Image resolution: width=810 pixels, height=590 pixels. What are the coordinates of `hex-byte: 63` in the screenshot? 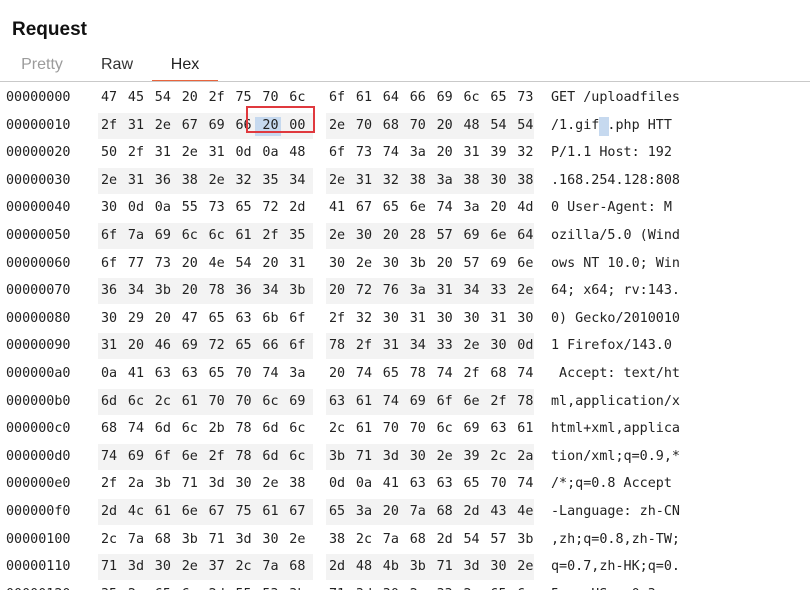 It's located at (244, 319).